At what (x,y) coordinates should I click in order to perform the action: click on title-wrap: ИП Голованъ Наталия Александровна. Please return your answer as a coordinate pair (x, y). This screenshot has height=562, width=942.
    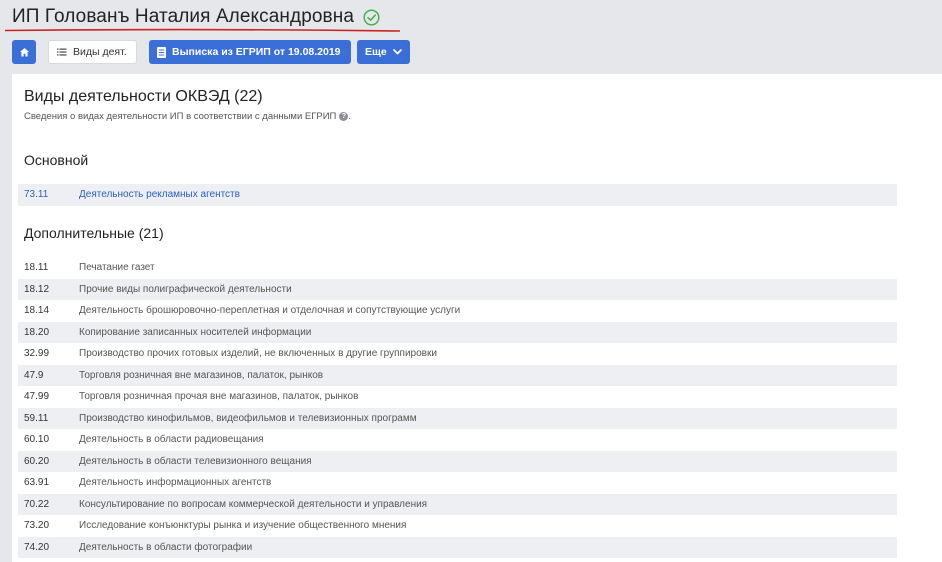
    Looking at the image, I should click on (196, 17).